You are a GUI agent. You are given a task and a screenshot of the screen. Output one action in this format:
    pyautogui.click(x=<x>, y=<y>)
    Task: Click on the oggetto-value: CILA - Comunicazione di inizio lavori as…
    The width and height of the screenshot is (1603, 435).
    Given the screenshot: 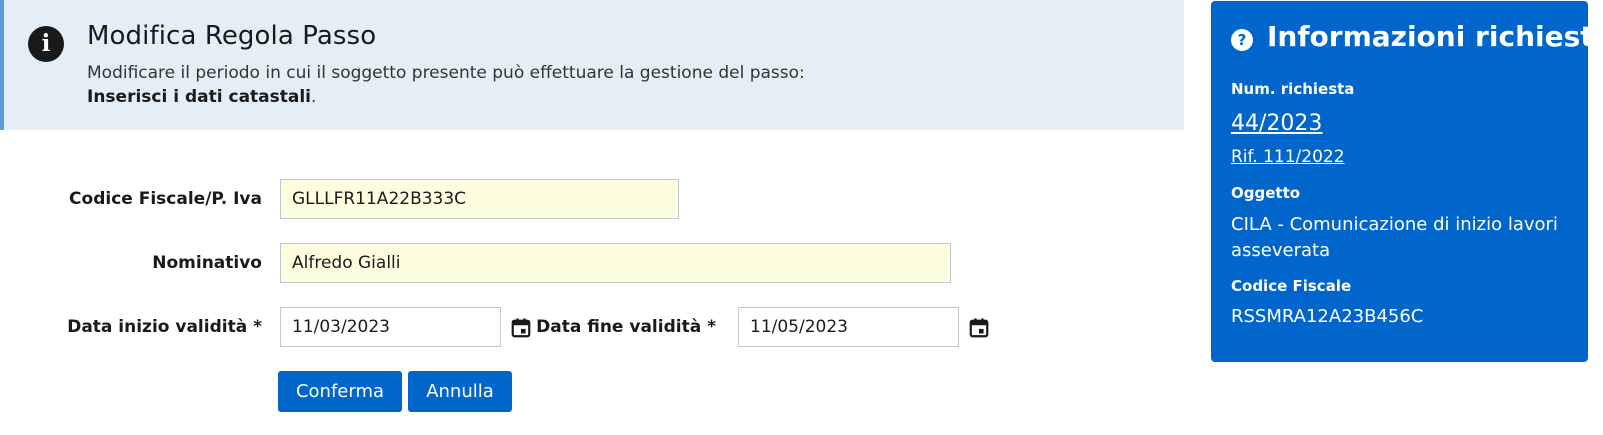 What is the action you would take?
    pyautogui.click(x=1394, y=237)
    